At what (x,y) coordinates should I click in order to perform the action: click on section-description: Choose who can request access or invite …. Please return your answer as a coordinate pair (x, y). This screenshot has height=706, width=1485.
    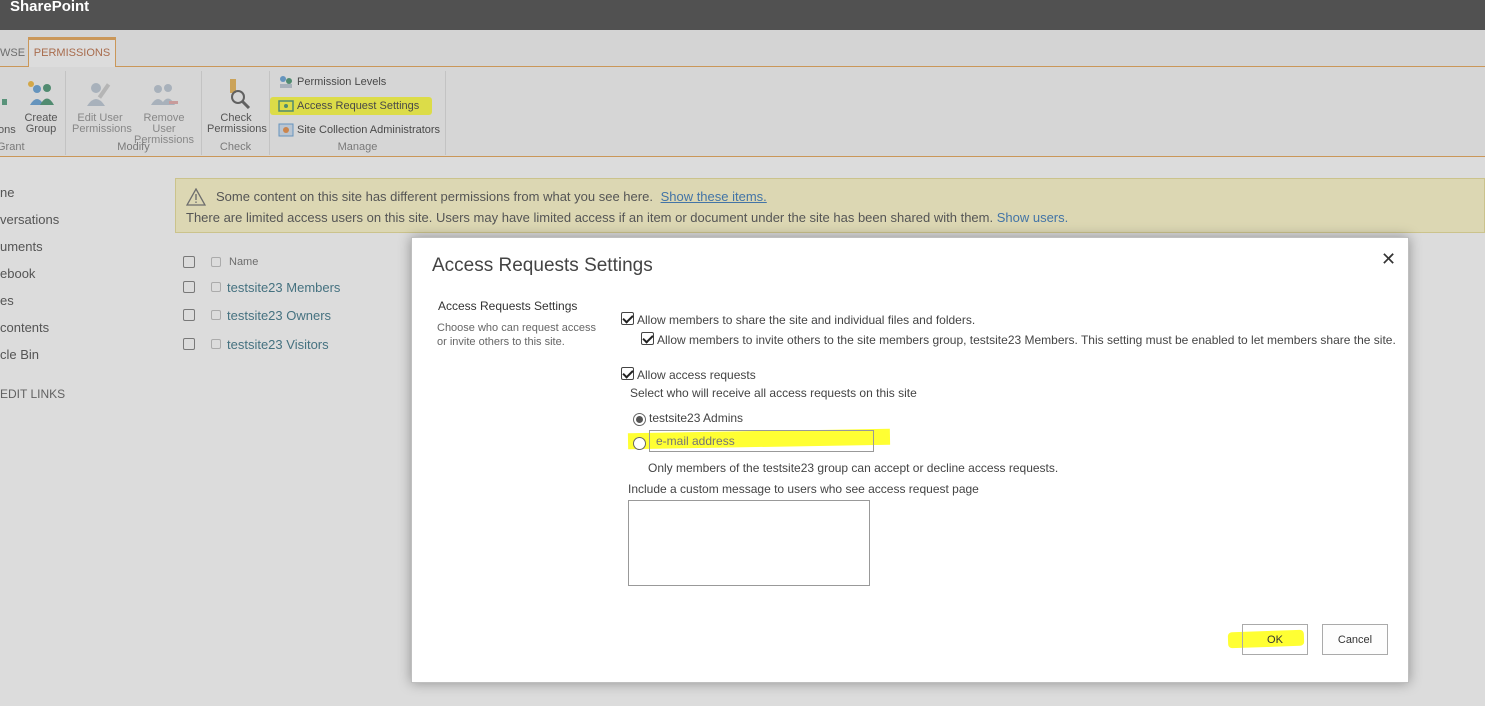
    Looking at the image, I should click on (516, 335).